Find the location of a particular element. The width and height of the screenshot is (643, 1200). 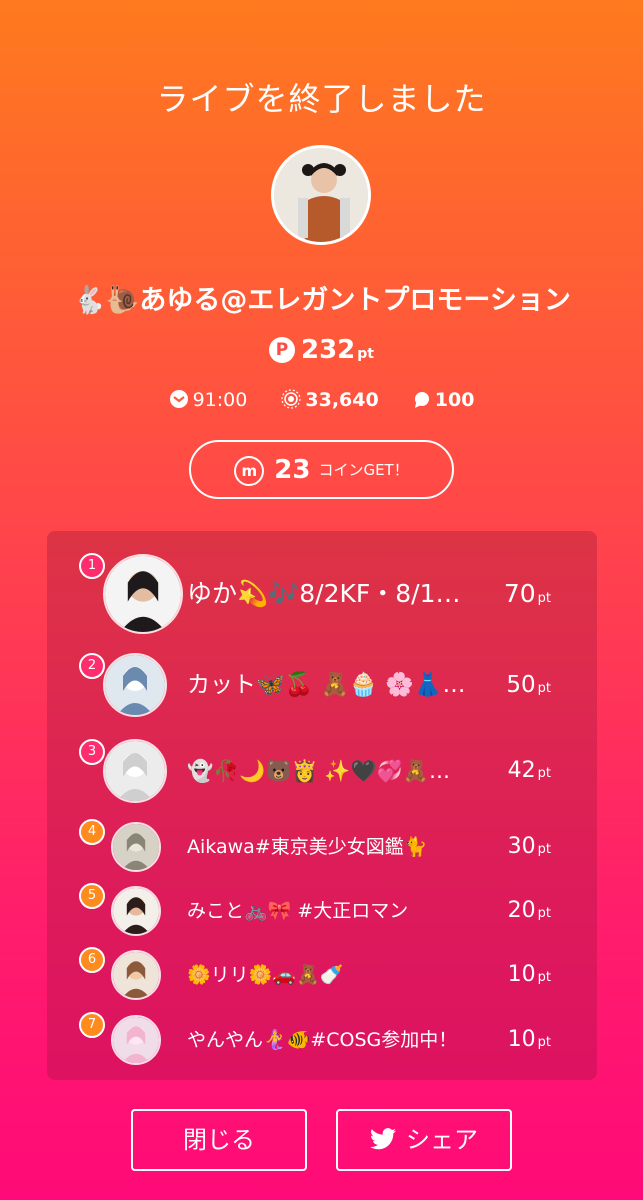

ranking-points: 50 pt is located at coordinates (528, 687).